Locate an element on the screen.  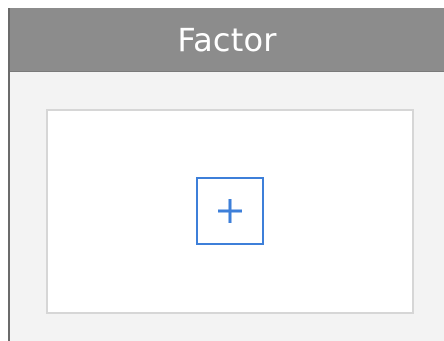
plus-icon is located at coordinates (230, 211).